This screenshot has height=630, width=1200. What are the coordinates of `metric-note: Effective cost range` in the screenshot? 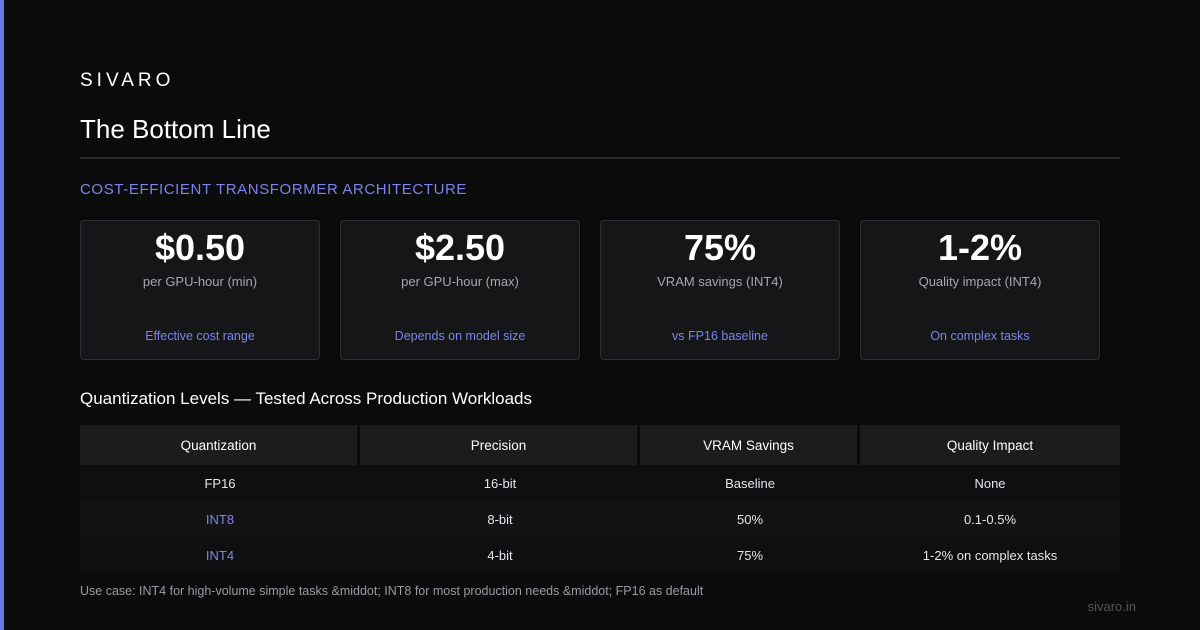 It's located at (200, 336).